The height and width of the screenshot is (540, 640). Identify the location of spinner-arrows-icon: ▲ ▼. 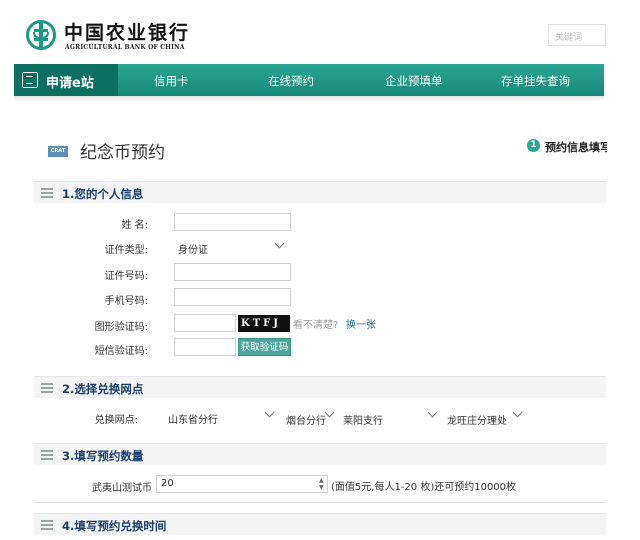
(321, 484).